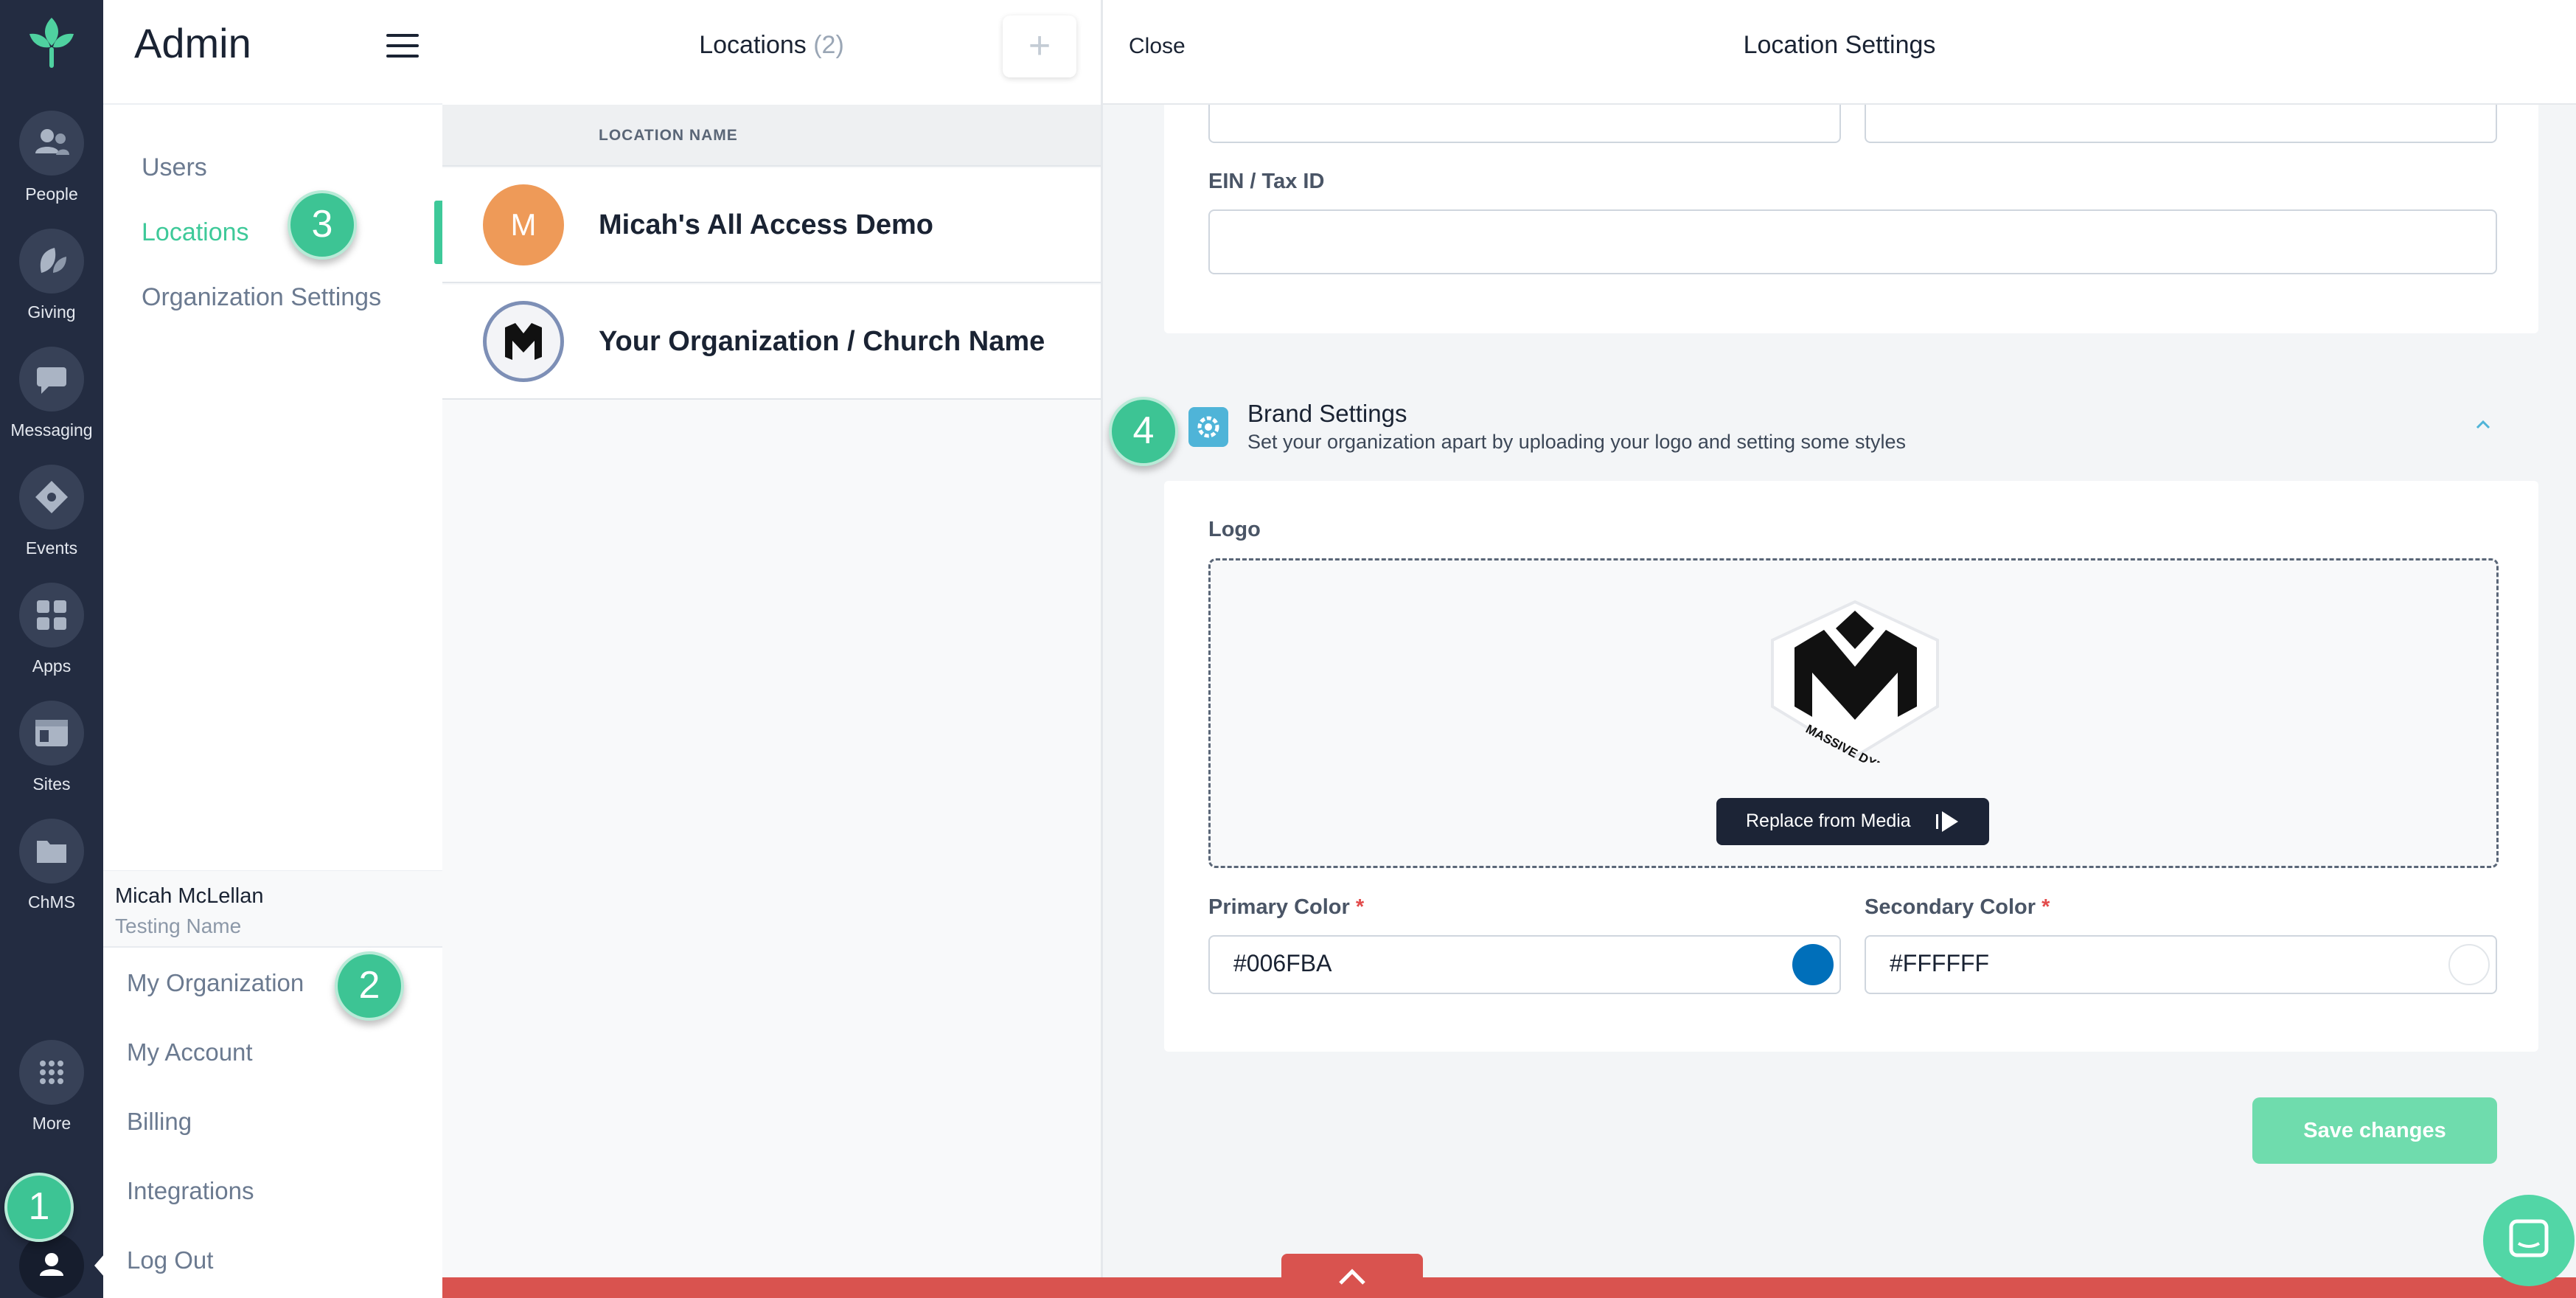  I want to click on nav-more: More, so click(52, 1087).